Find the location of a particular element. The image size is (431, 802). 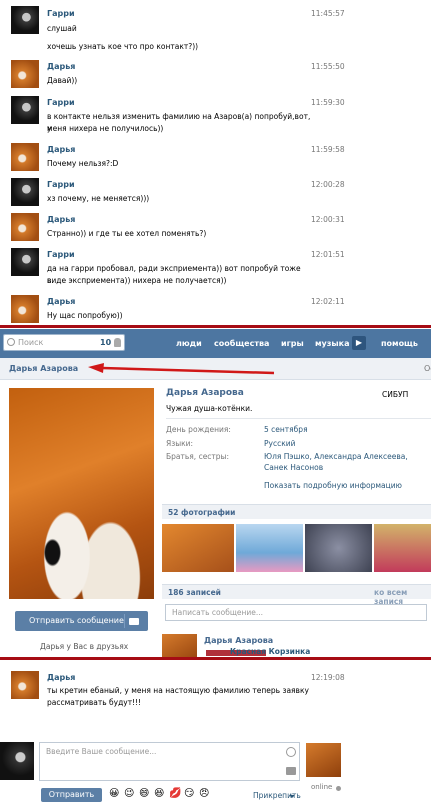

profile-name: Дарья Азарова is located at coordinates (205, 393).